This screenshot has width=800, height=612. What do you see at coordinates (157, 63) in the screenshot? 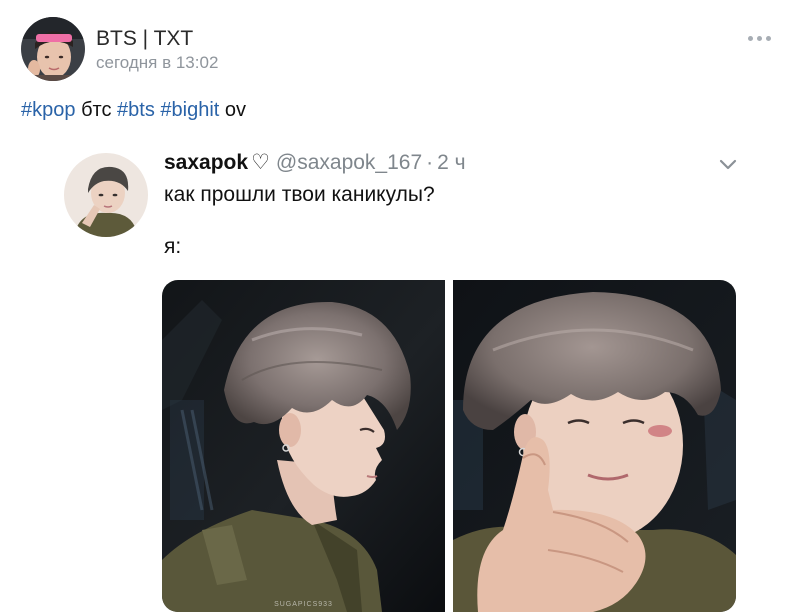
I see `post-timestamp: сегодня в 13:02` at bounding box center [157, 63].